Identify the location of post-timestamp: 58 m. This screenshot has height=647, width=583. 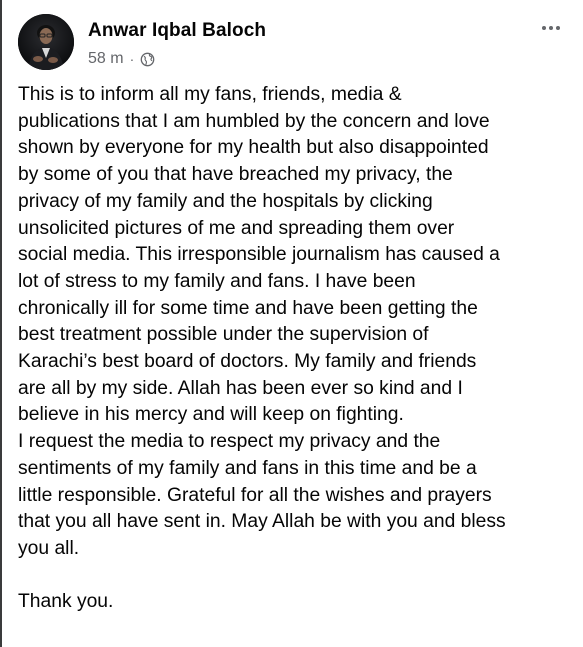
(106, 59).